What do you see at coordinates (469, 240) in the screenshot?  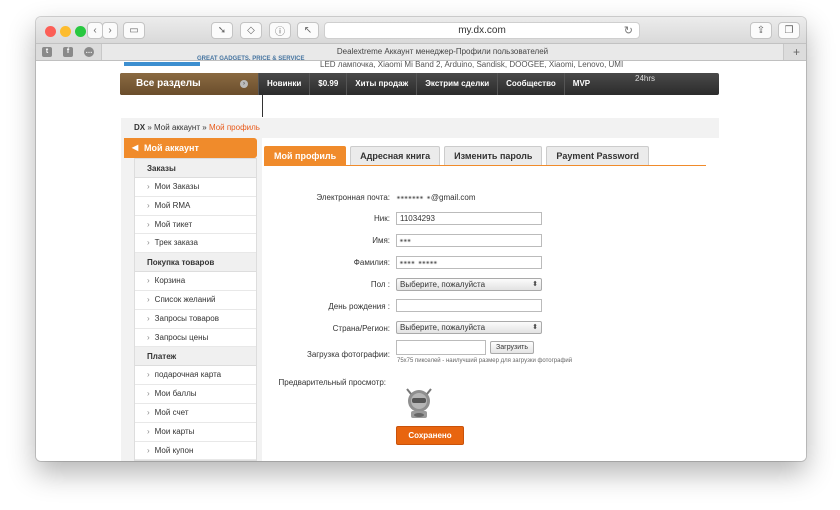 I see `name-input: ▪▪▪` at bounding box center [469, 240].